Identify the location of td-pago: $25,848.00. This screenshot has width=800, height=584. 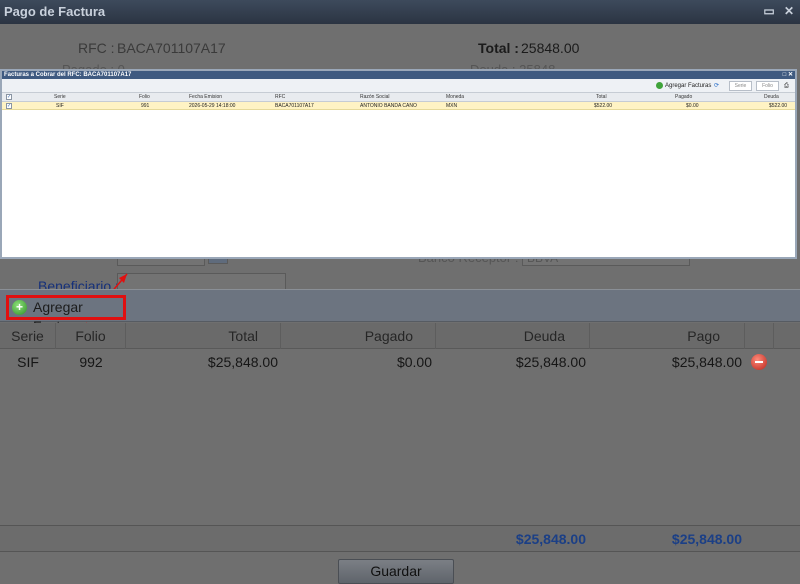
(666, 362).